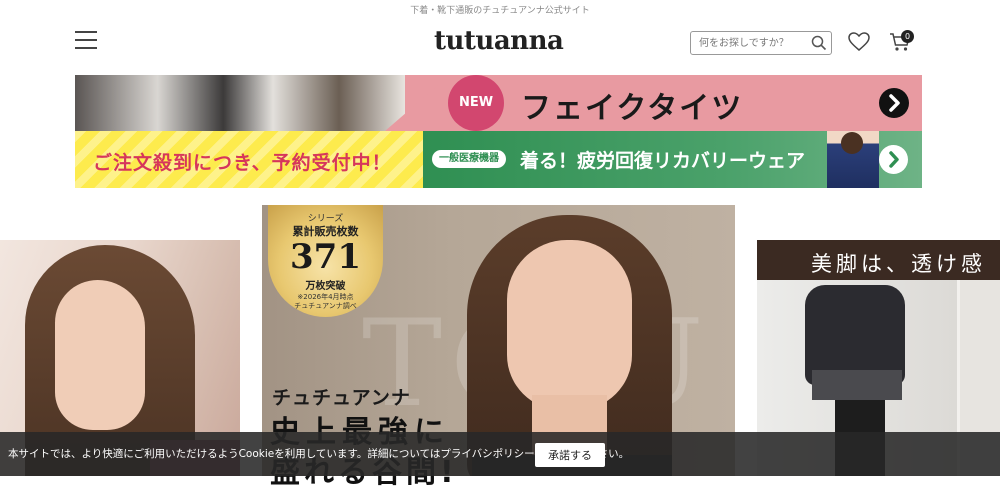 This screenshot has width=1000, height=491. I want to click on new-badge: NEW, so click(476, 103).